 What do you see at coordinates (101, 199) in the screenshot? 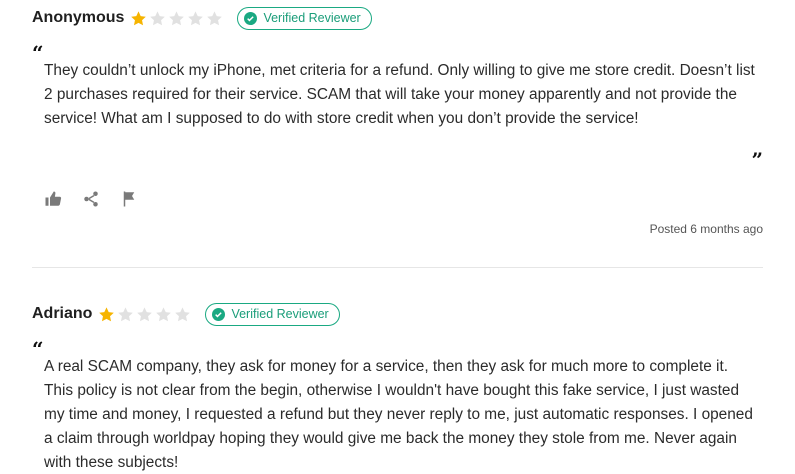
I see `review-actions` at bounding box center [101, 199].